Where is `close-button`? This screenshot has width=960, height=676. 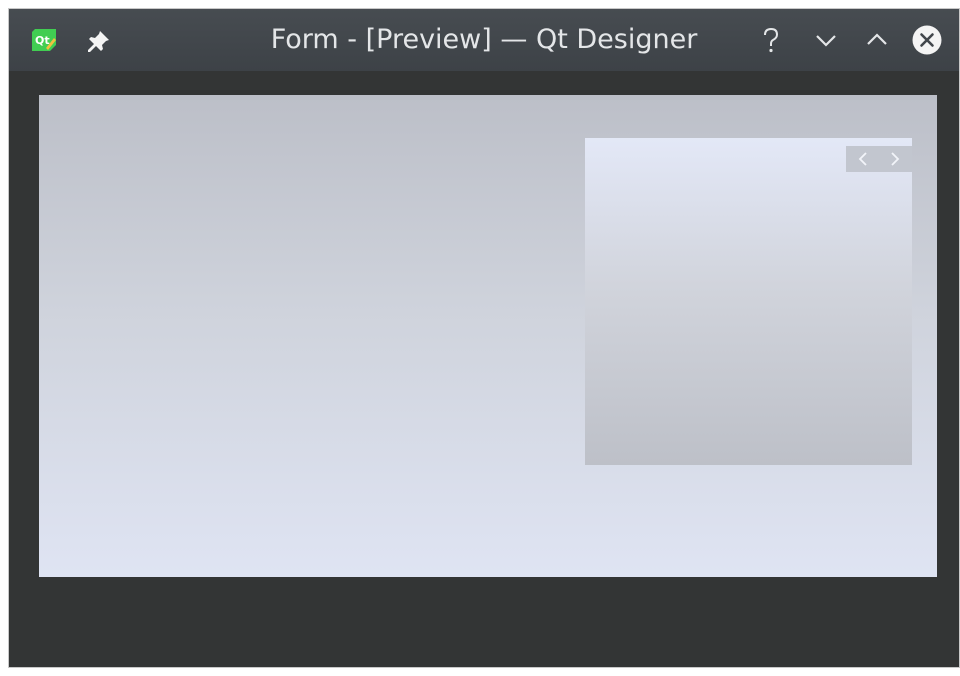 close-button is located at coordinates (927, 40).